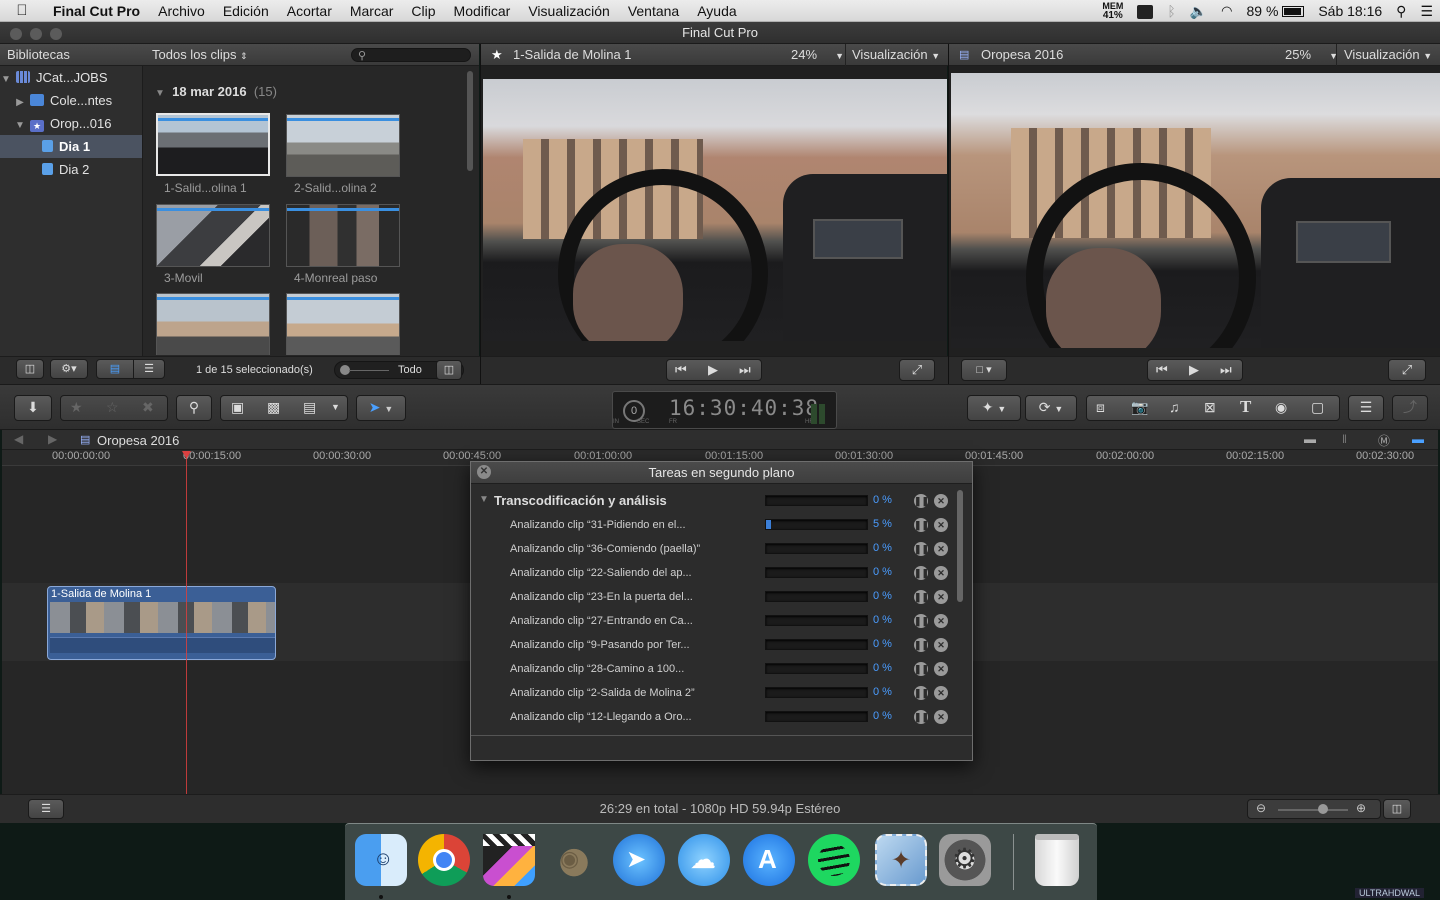  I want to click on share-button: ⤴, so click(1410, 408).